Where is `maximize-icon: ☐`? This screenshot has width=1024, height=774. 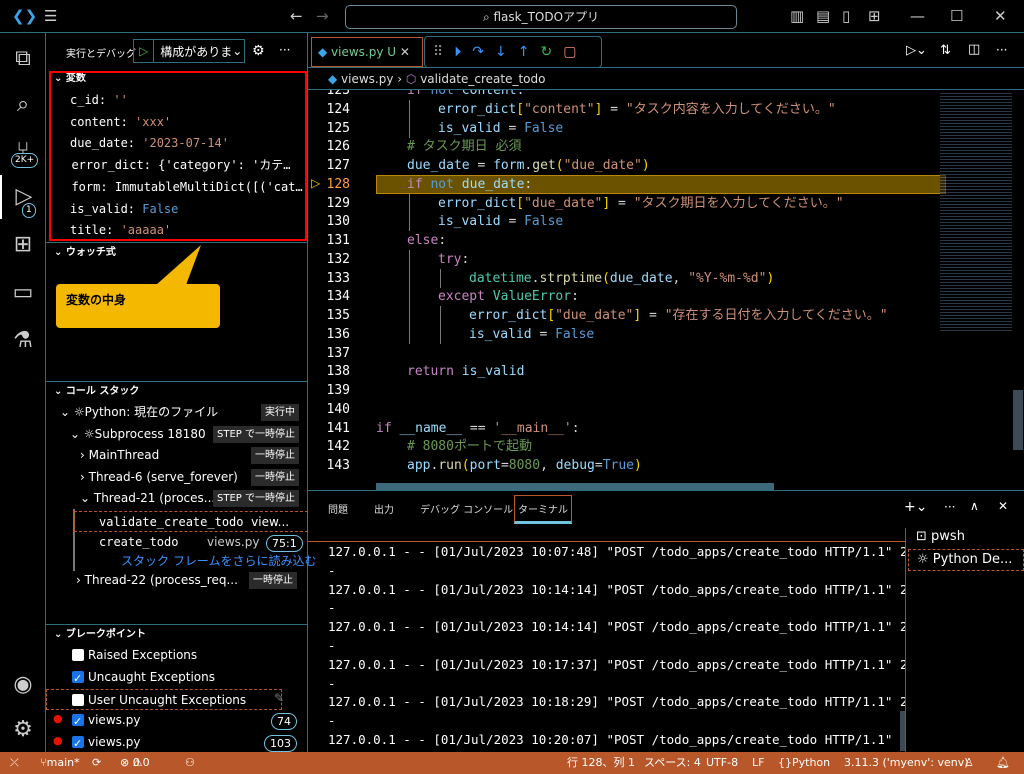
maximize-icon: ☐ is located at coordinates (956, 16).